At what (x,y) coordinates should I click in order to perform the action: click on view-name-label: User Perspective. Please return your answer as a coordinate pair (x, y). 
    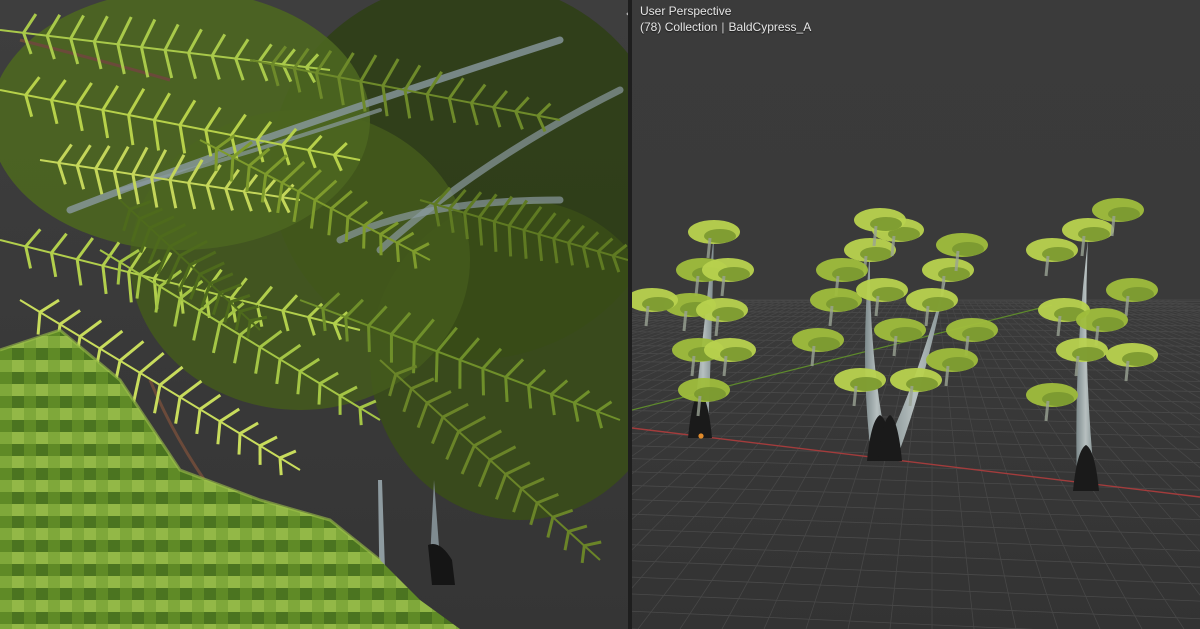
    Looking at the image, I should click on (686, 11).